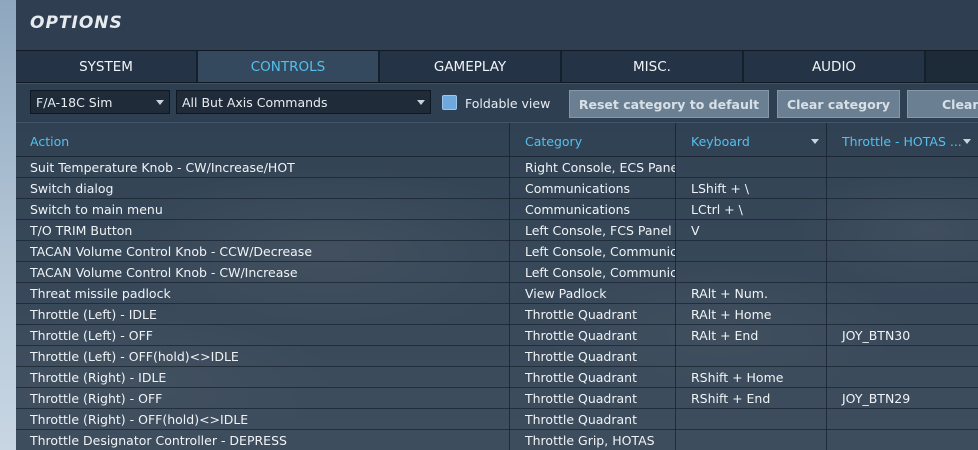 The image size is (978, 450). Describe the element at coordinates (751, 188) in the screenshot. I see `cell-keyboard: LShift + \` at that location.